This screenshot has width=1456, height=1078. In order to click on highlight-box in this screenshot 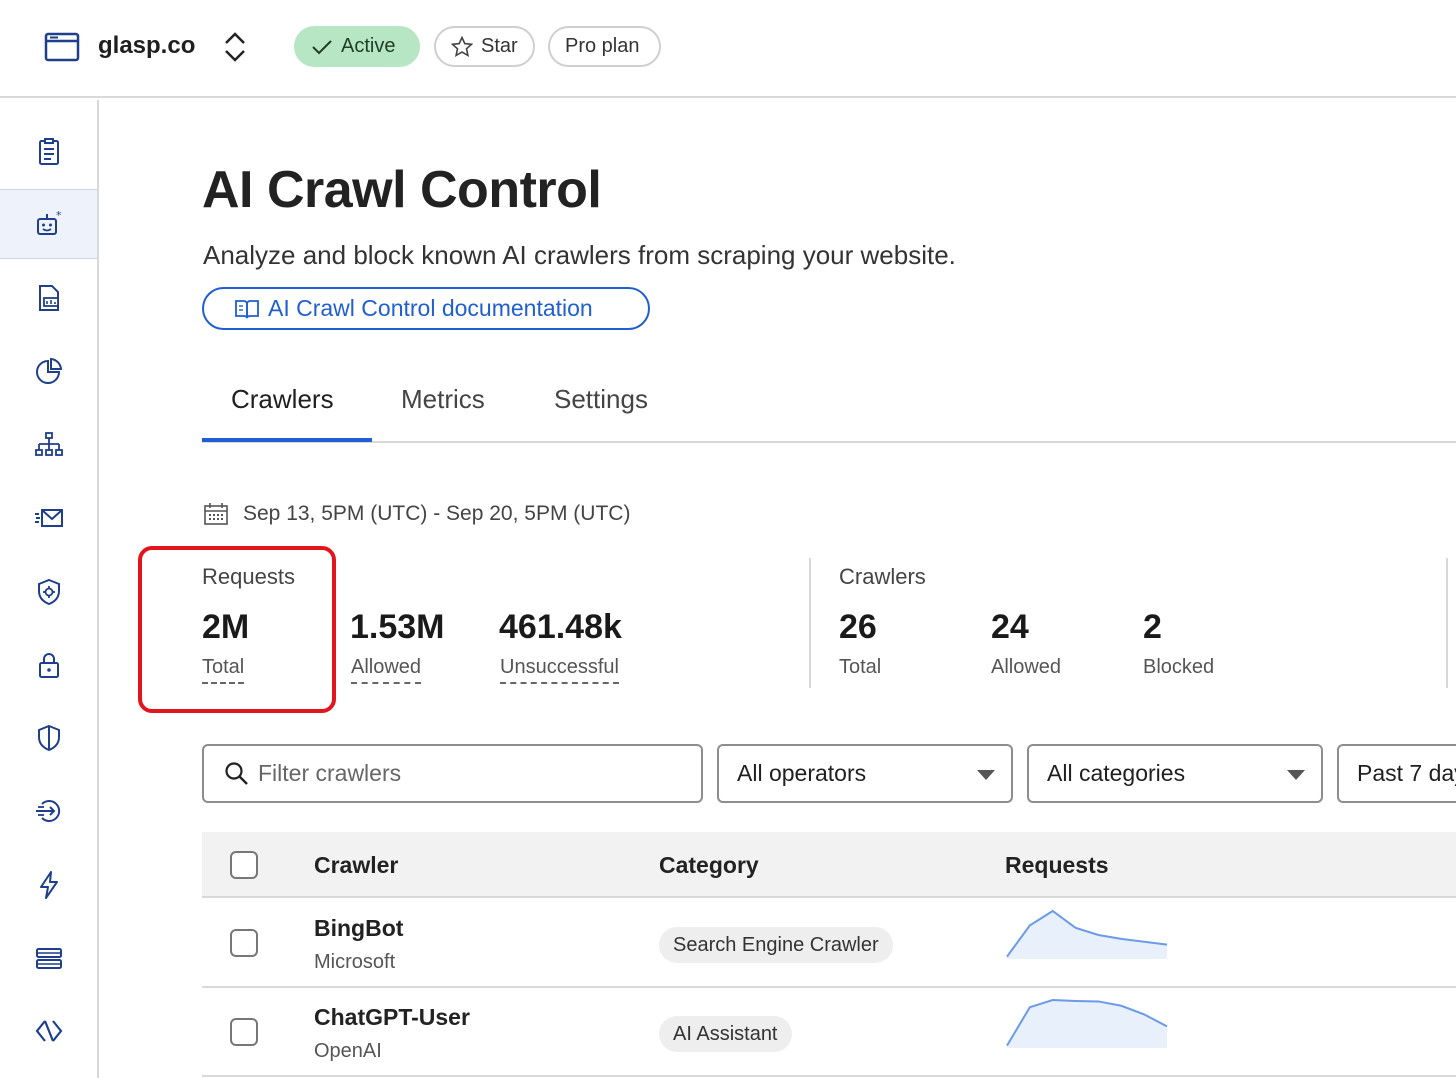, I will do `click(237, 629)`.